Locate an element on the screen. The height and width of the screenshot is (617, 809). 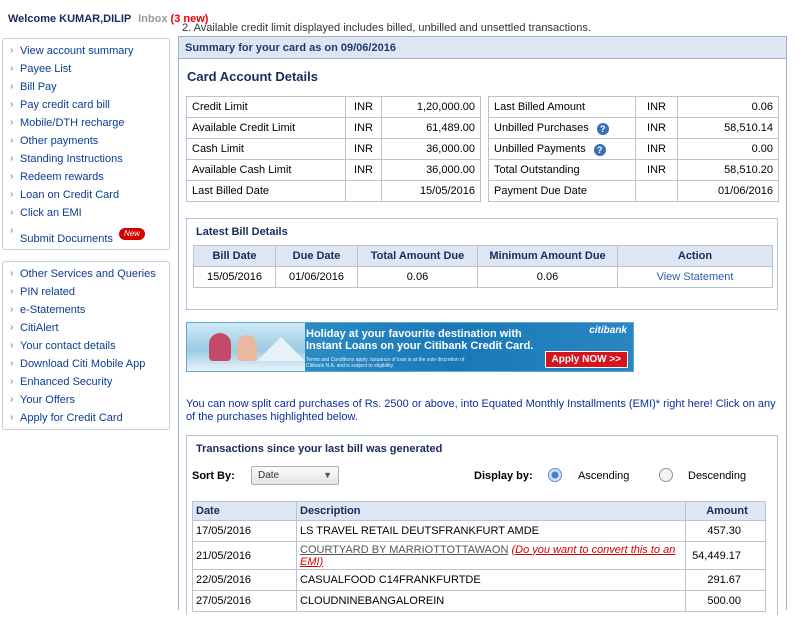
tx-amount: 500.00 is located at coordinates (725, 601).